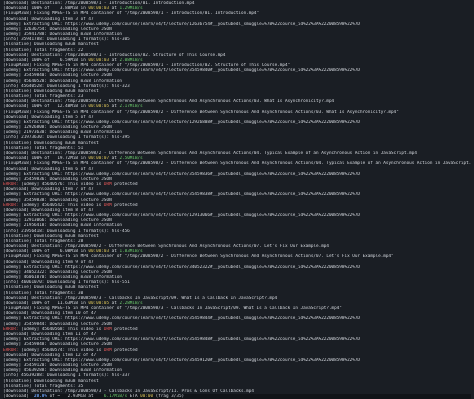 The width and height of the screenshot is (474, 399). What do you see at coordinates (75, 396) in the screenshot?
I see `terminal-text-segment: of ~ 2.93MiB at` at bounding box center [75, 396].